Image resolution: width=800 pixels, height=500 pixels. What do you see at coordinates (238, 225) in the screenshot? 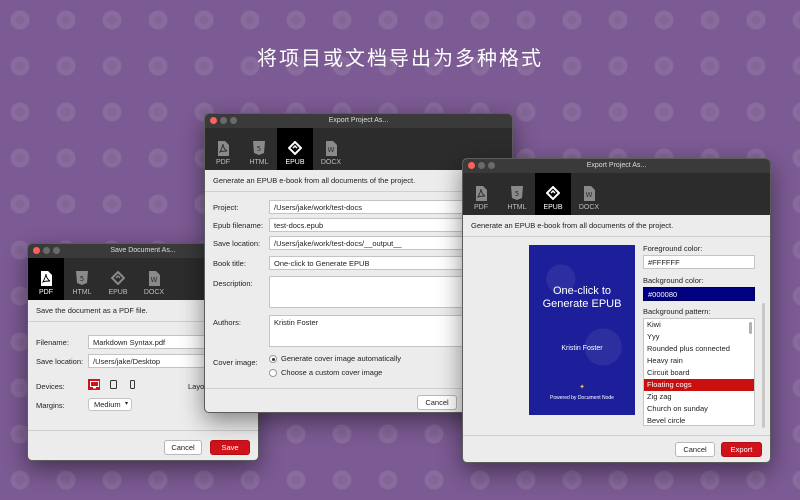
I see `epub-filename-label: Epub filename:` at bounding box center [238, 225].